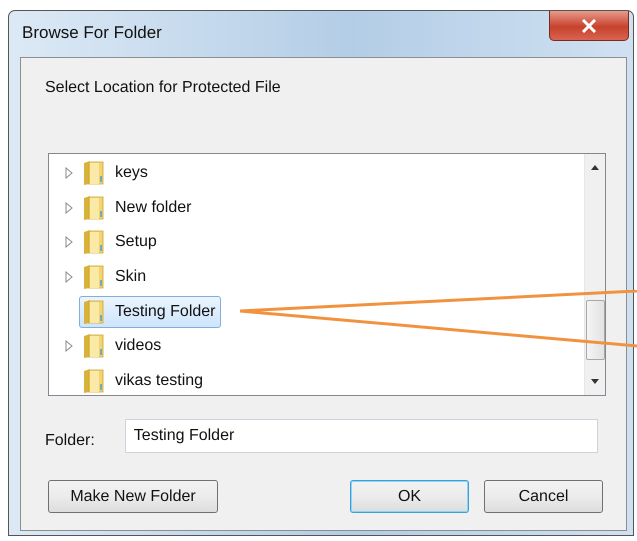 This screenshot has width=637, height=541. Describe the element at coordinates (116, 173) in the screenshot. I see `tree-item: keys` at that location.